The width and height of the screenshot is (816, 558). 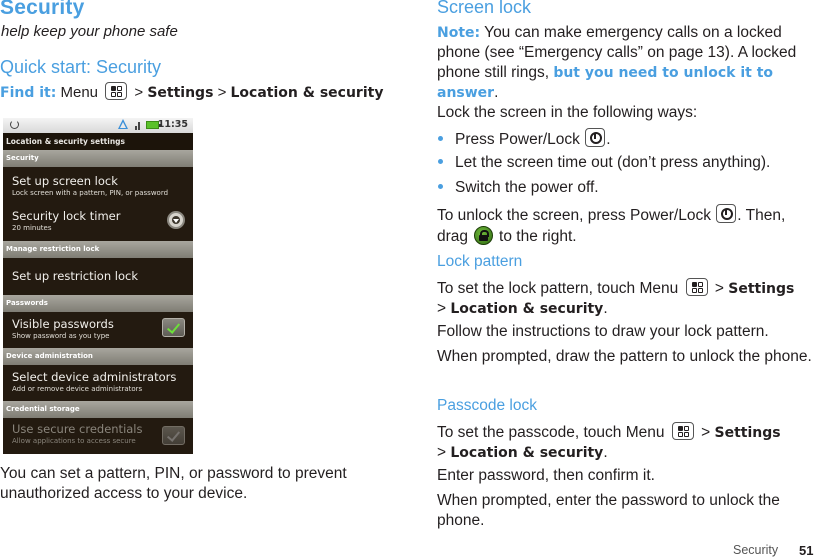 I want to click on lock-pattern-heading: Lock pattern, so click(x=480, y=261).